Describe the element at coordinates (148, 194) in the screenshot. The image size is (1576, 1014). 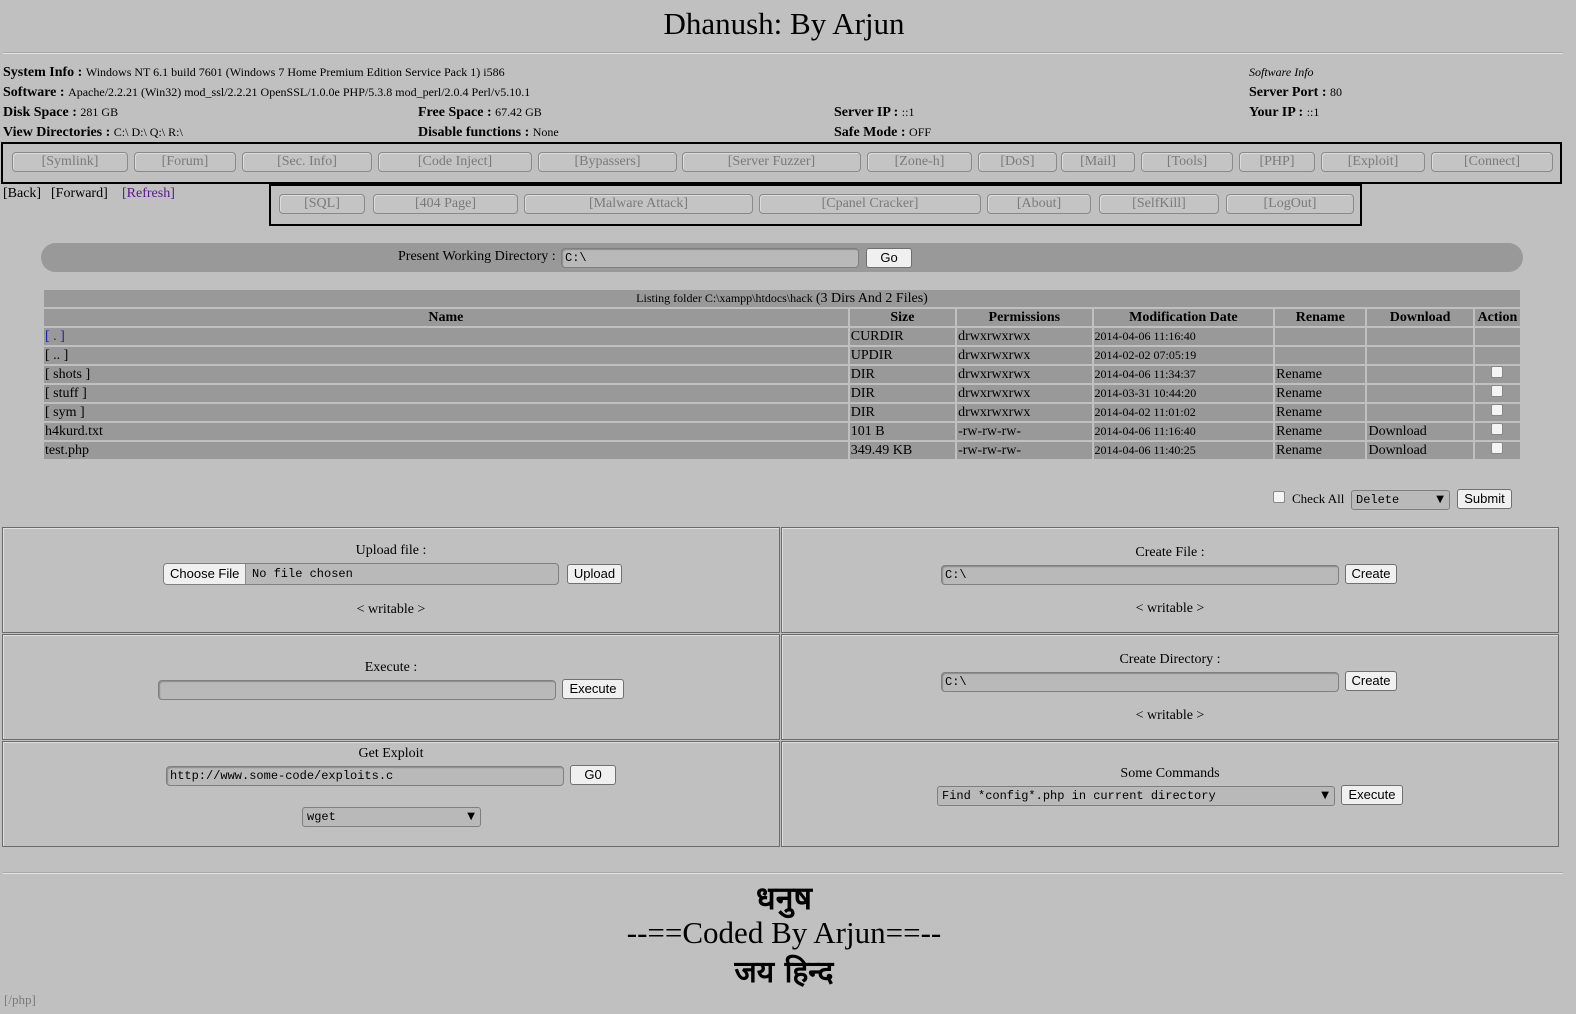
I see `refresh-link: [Refresh]` at that location.